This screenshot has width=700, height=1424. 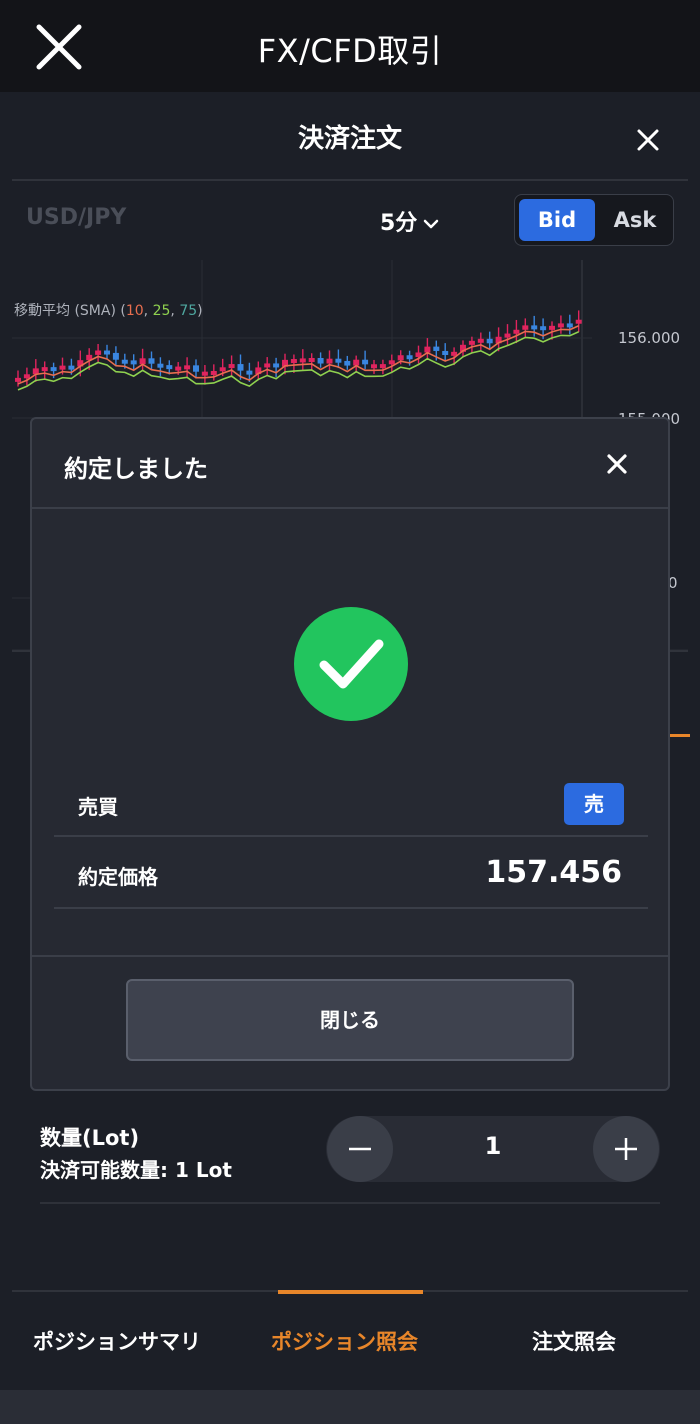 I want to click on sma-legend: 移動平均 (SMA) (10, 25, 75), so click(x=108, y=311).